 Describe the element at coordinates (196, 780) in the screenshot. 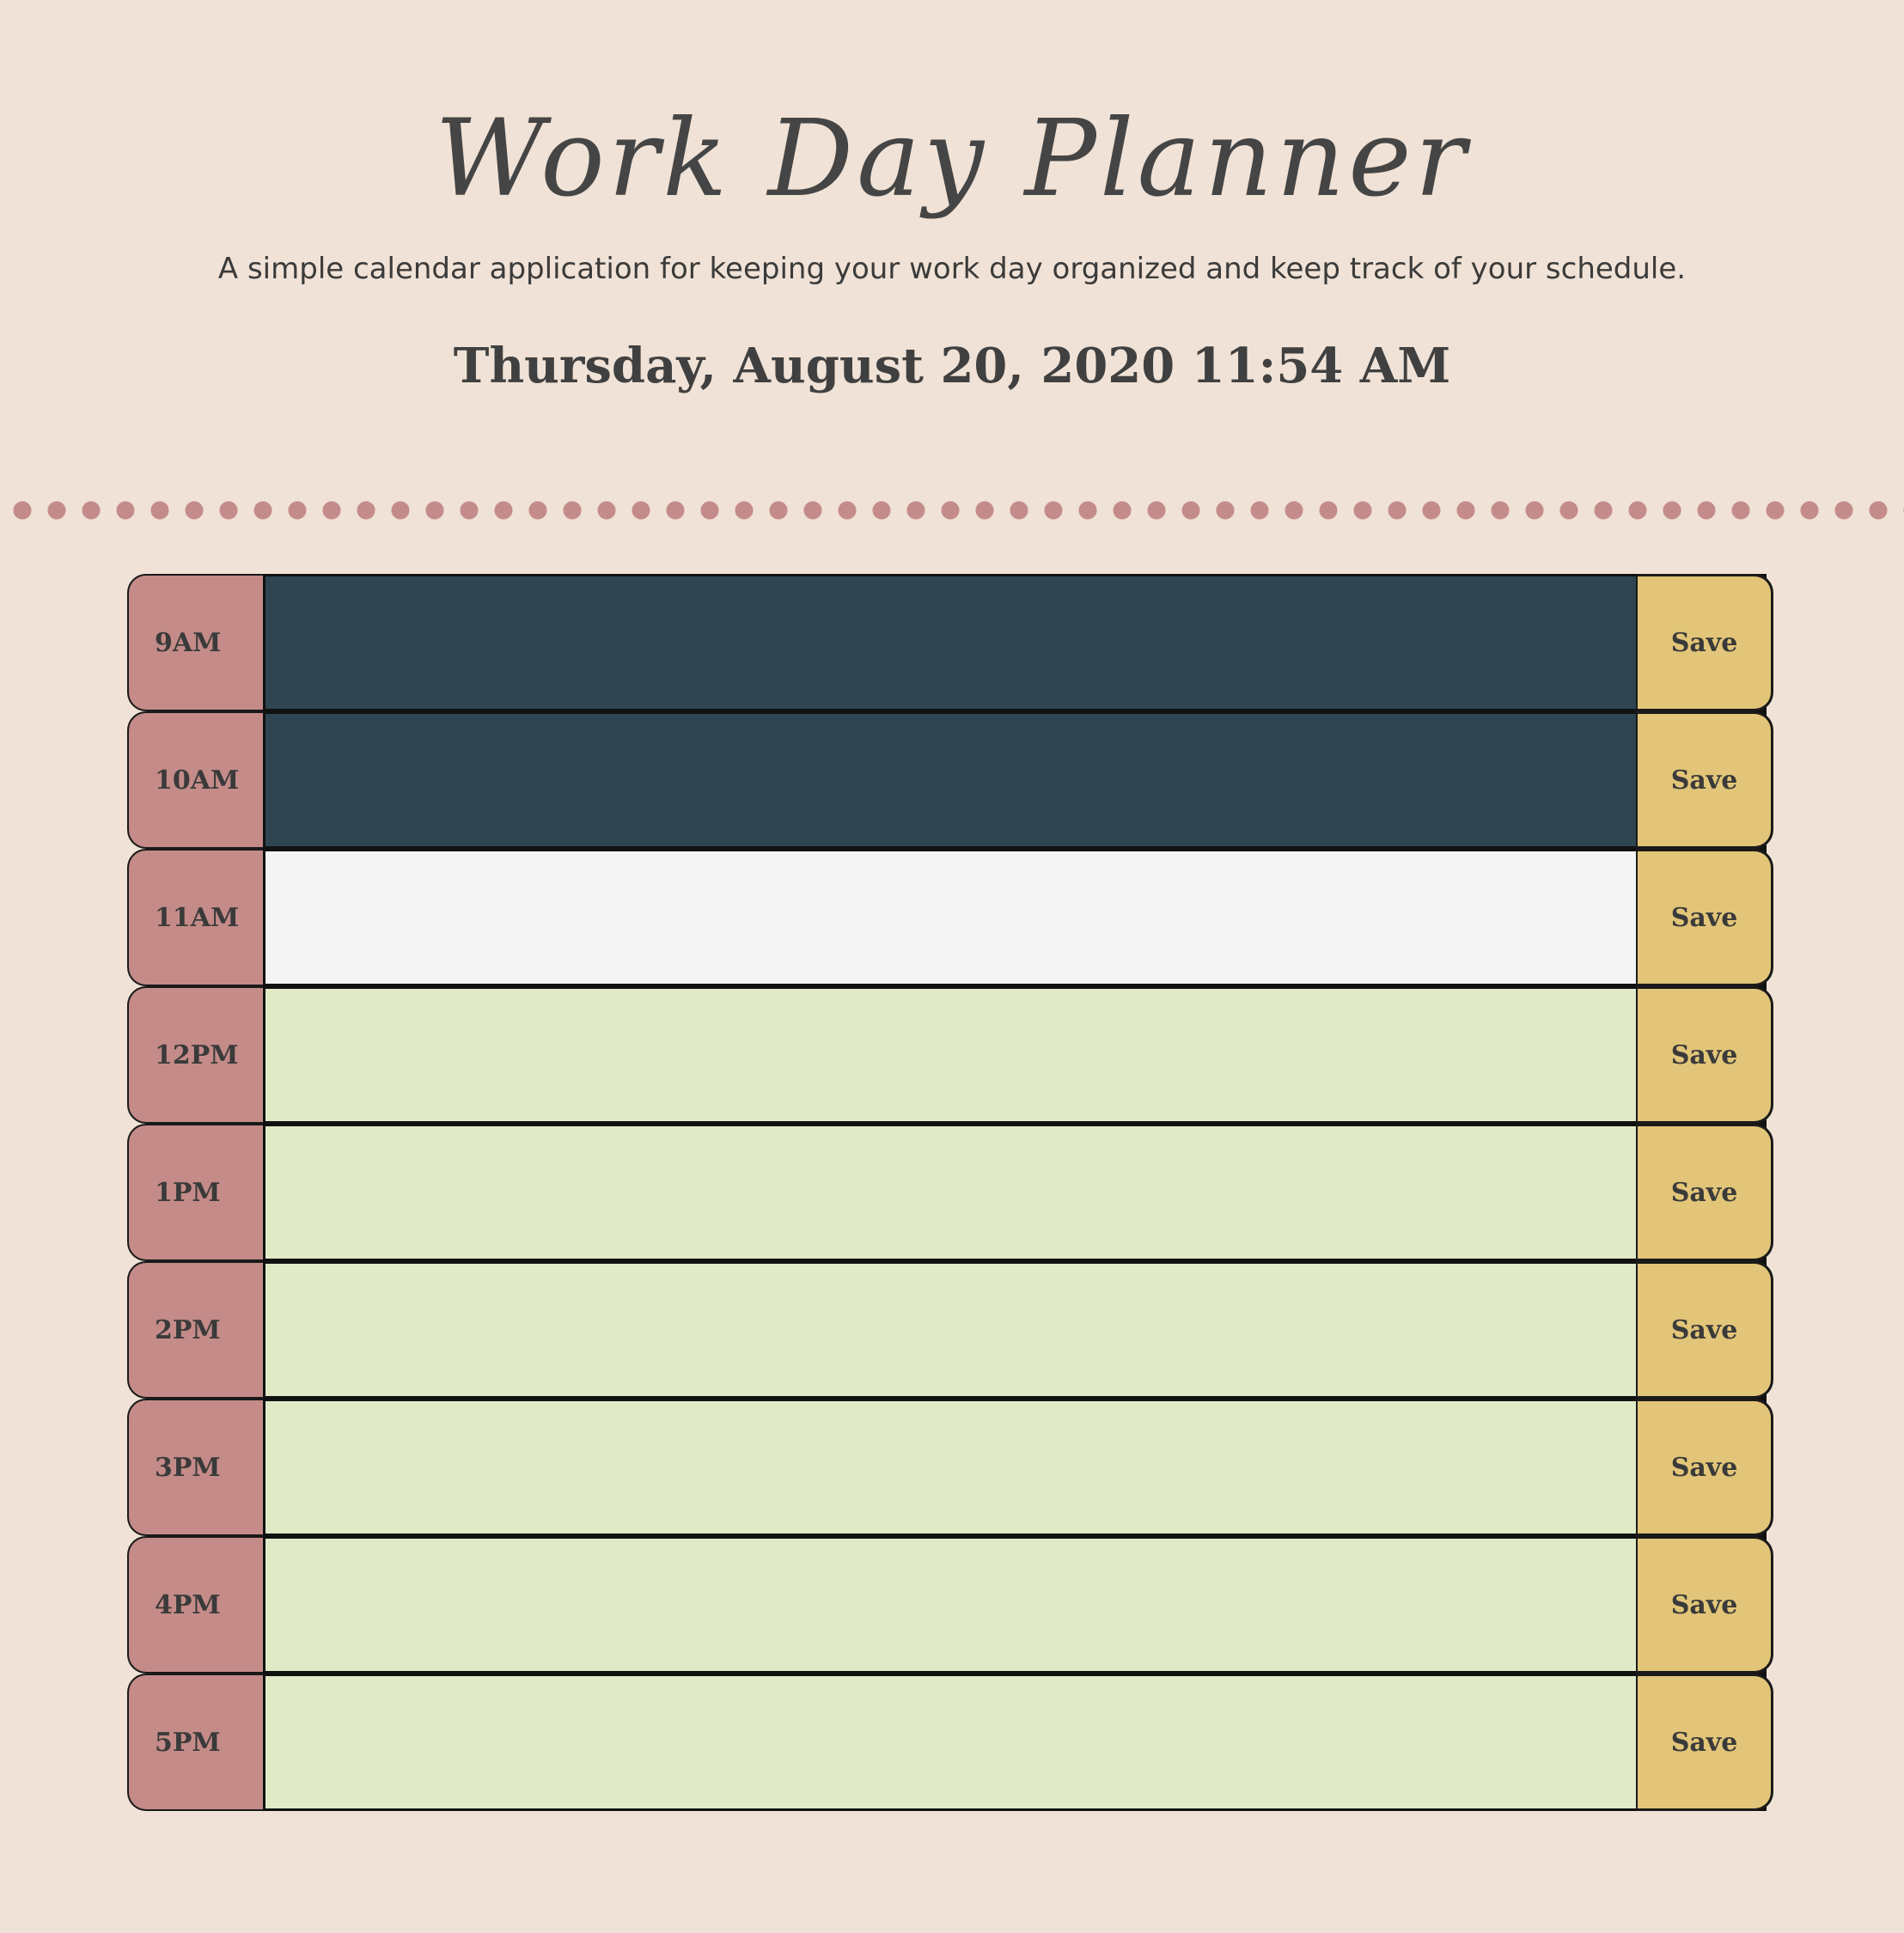

I see `hour-label: 10AM` at that location.